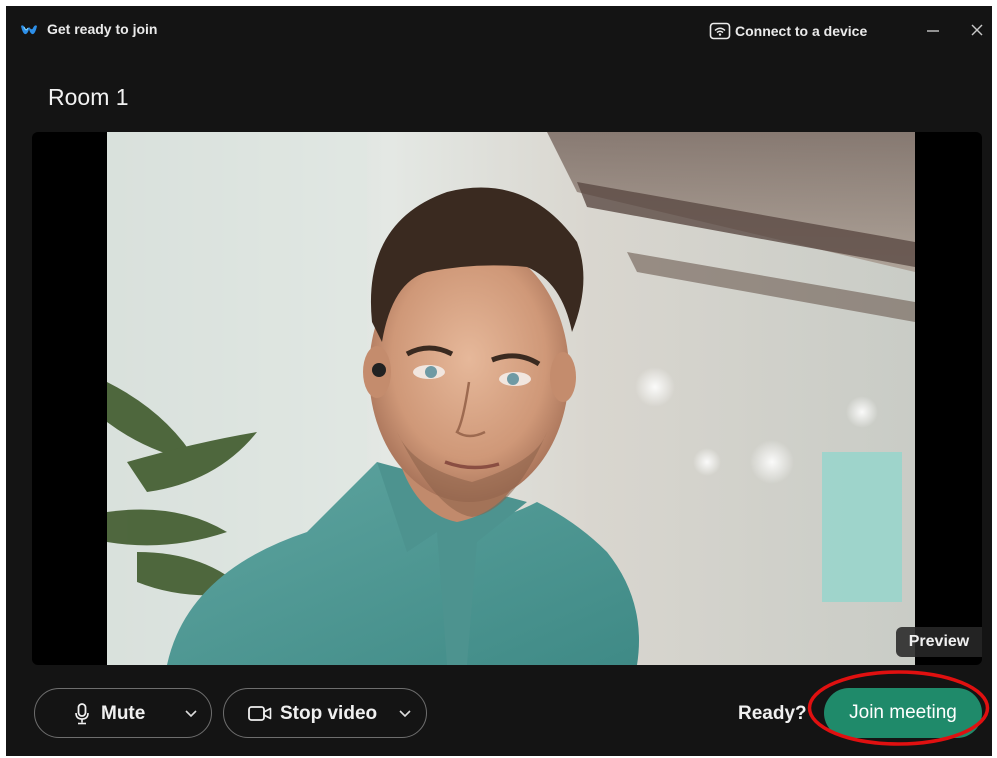  I want to click on close-icon, so click(977, 30).